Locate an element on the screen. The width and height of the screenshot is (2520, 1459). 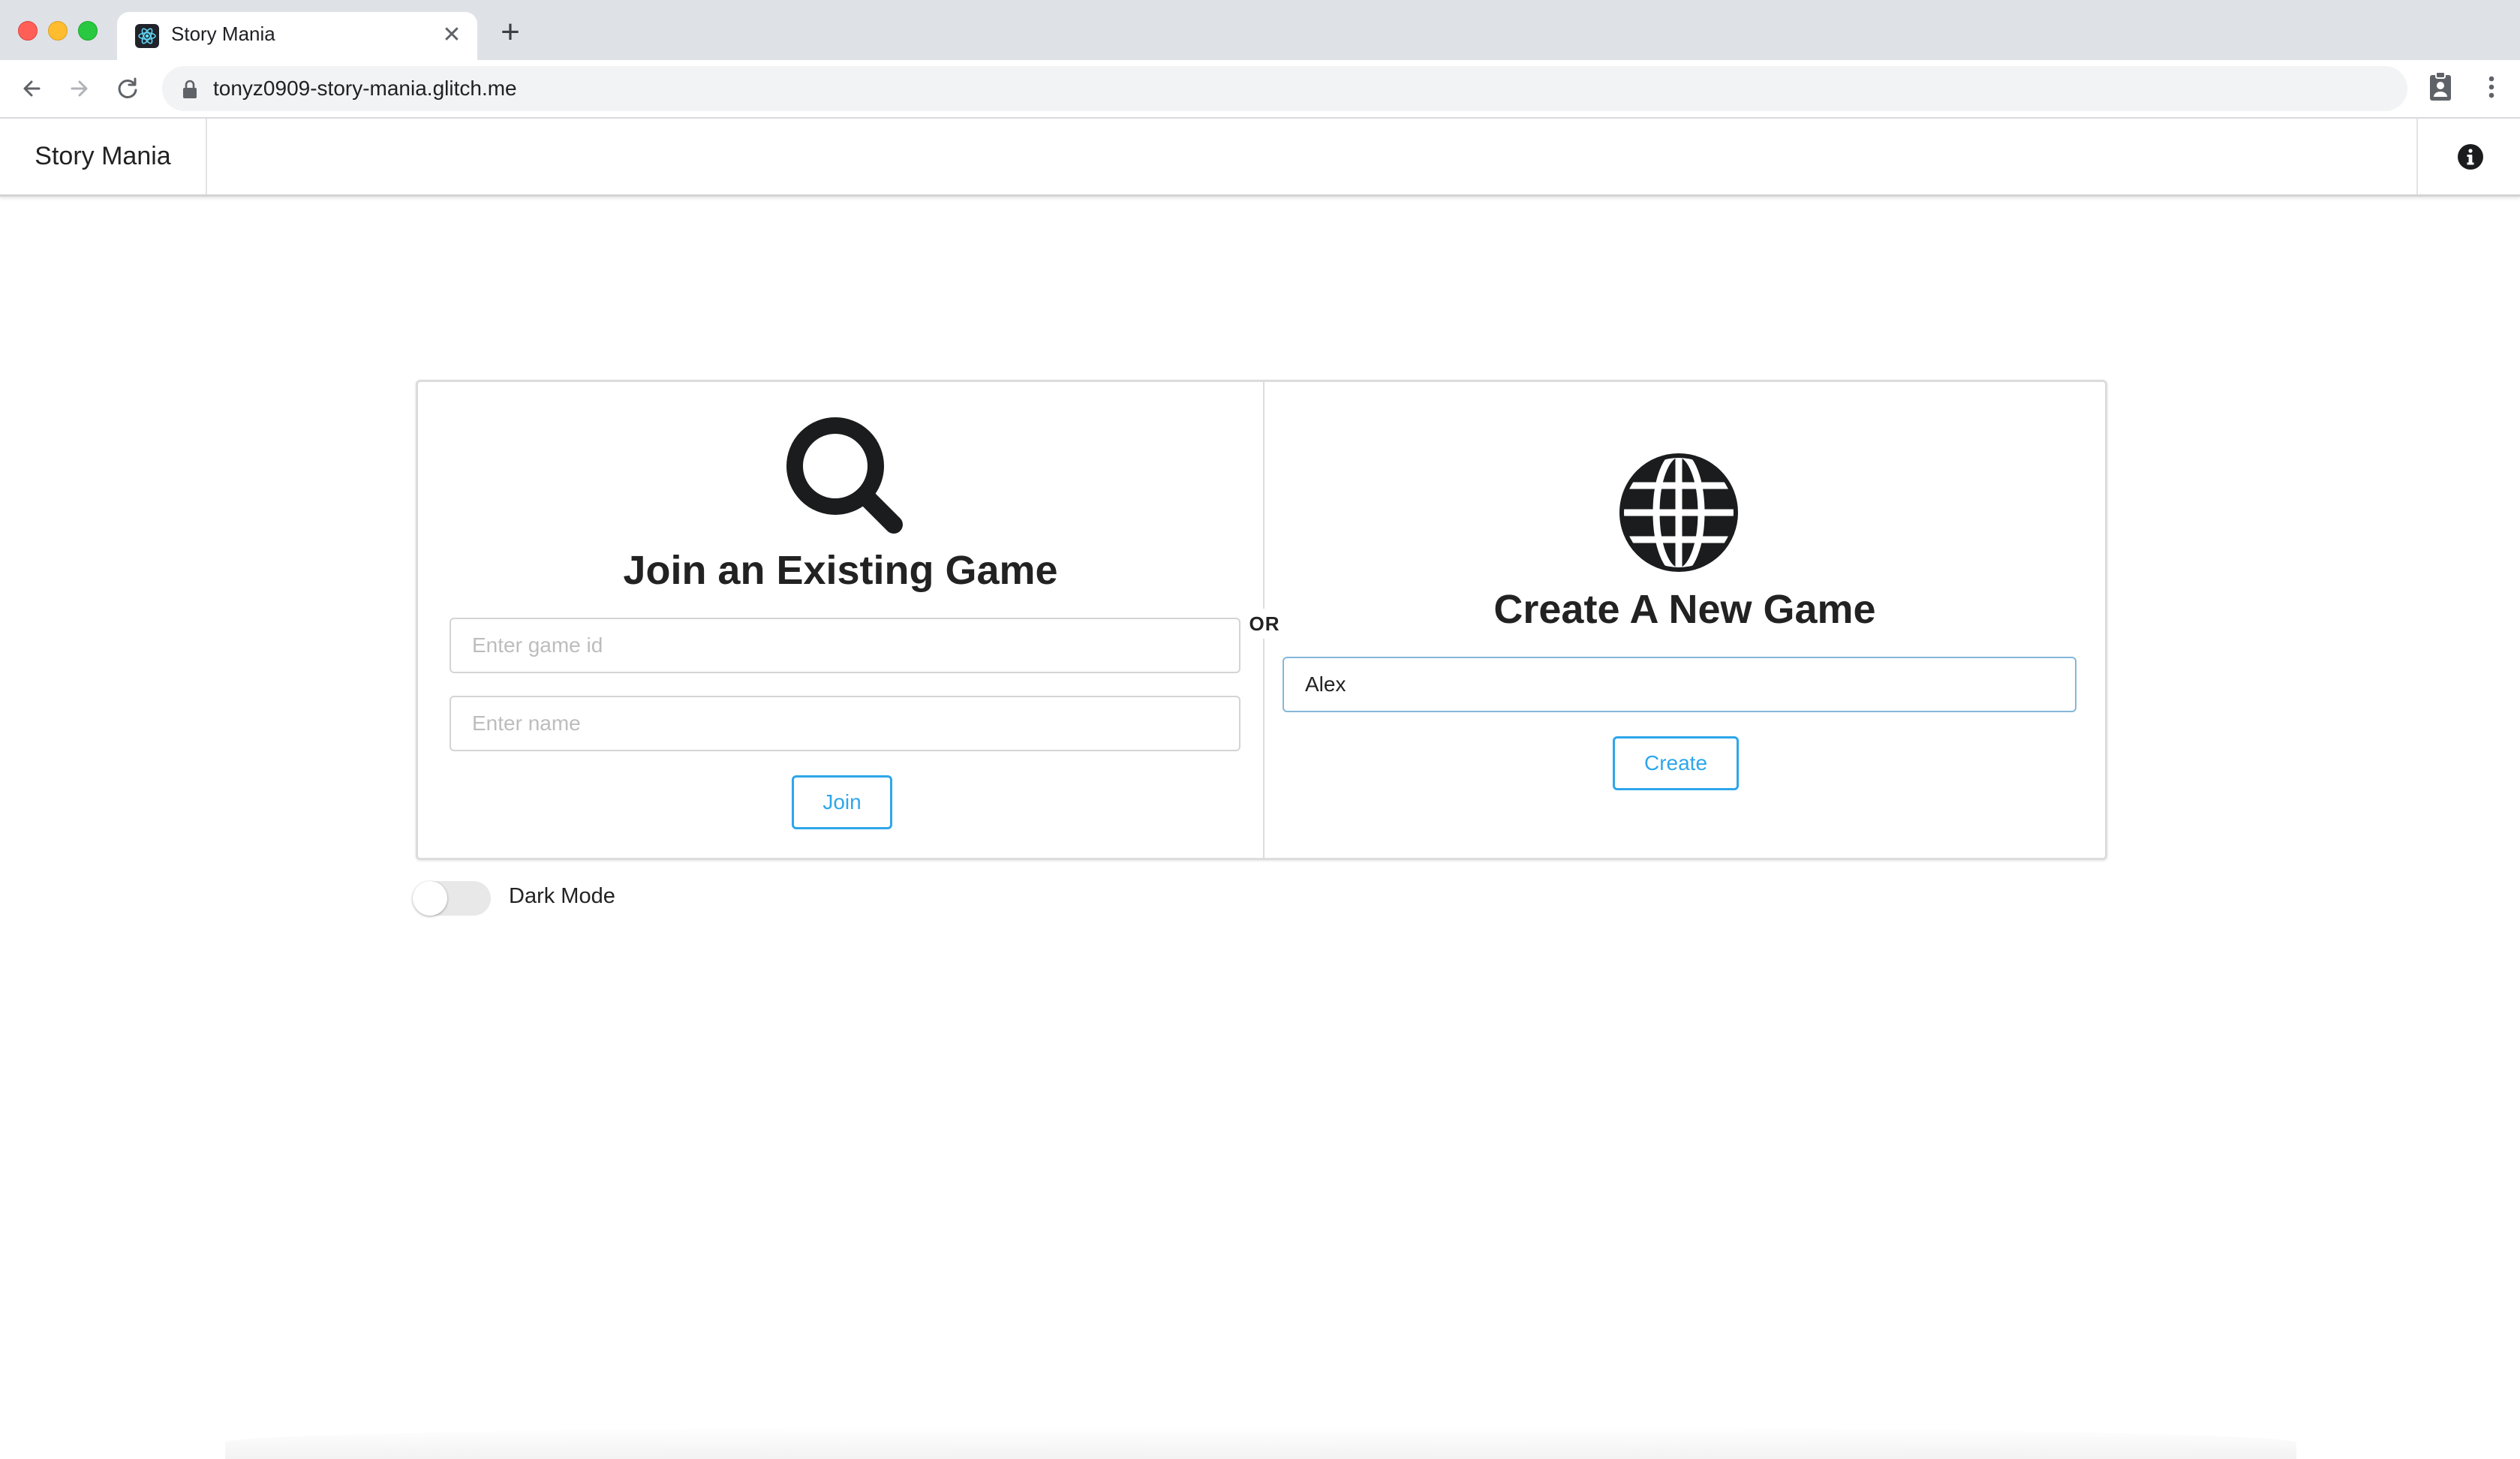
brand-link: Story Mania is located at coordinates (103, 157).